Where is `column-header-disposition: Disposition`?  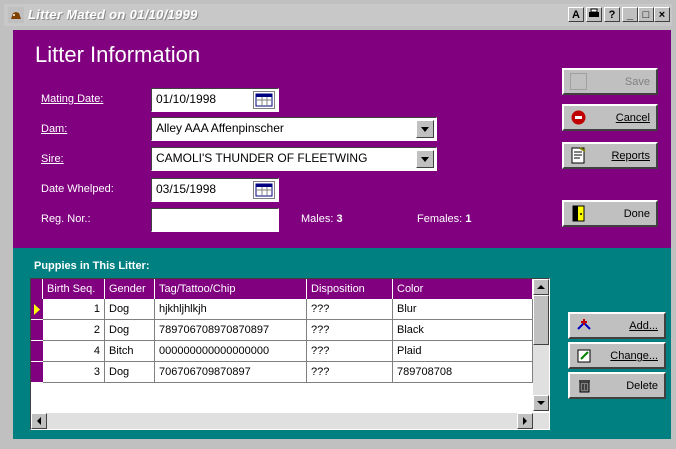 column-header-disposition: Disposition is located at coordinates (350, 289).